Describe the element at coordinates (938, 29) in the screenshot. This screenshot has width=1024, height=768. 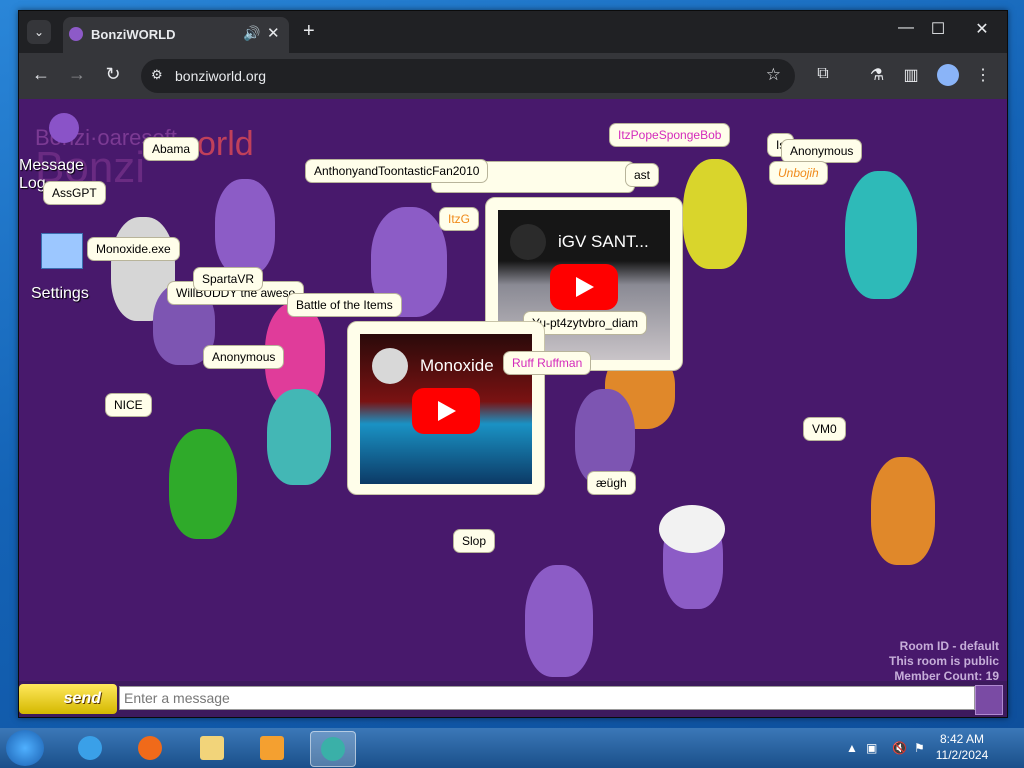
I see `maximize-button: ☐` at that location.